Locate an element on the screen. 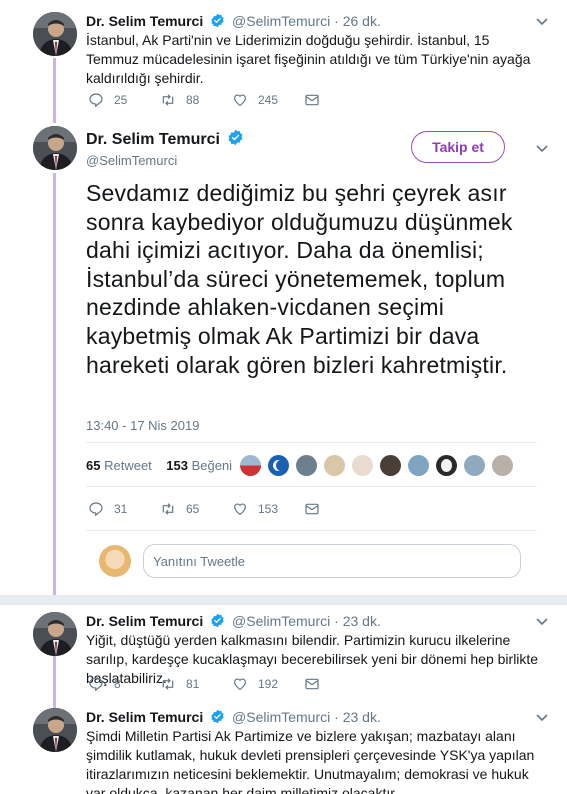  reply-button: 31 is located at coordinates (124, 509).